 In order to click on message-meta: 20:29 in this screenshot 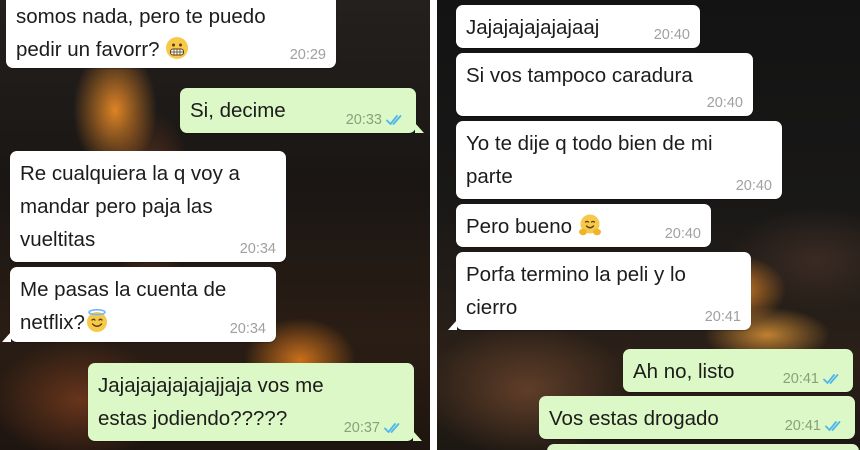, I will do `click(308, 55)`.